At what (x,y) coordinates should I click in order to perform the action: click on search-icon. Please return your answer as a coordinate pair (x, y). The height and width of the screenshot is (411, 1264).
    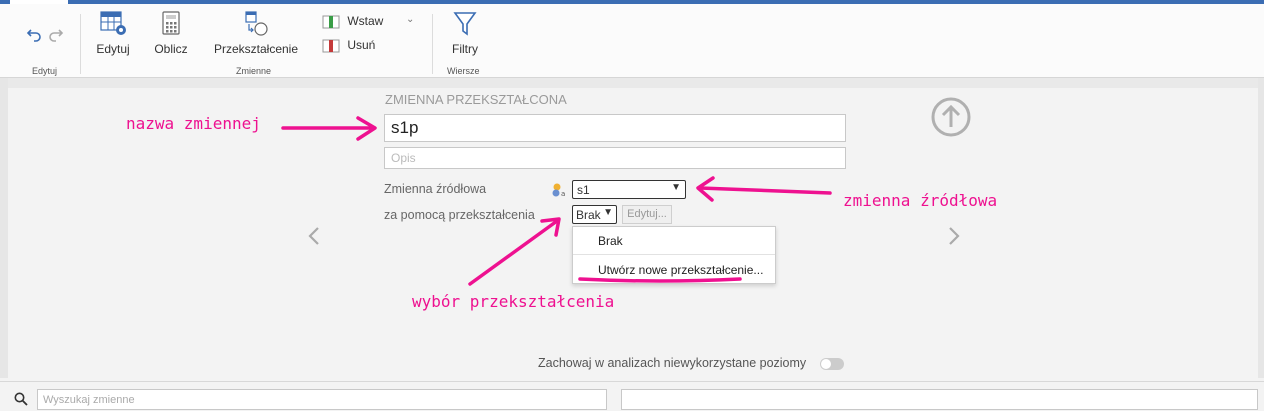
    Looking at the image, I should click on (21, 399).